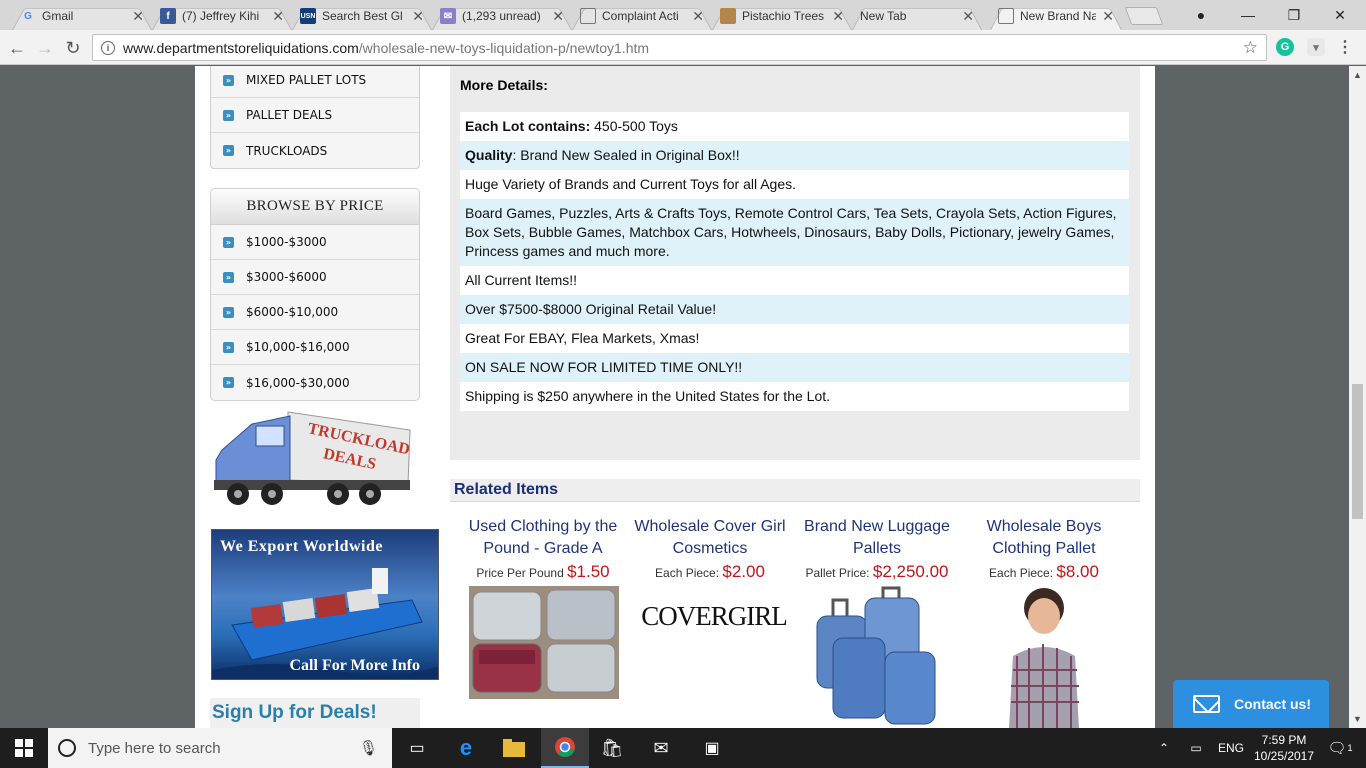 This screenshot has height=768, width=1366. Describe the element at coordinates (108, 47) in the screenshot. I see `info-icon: i` at that location.